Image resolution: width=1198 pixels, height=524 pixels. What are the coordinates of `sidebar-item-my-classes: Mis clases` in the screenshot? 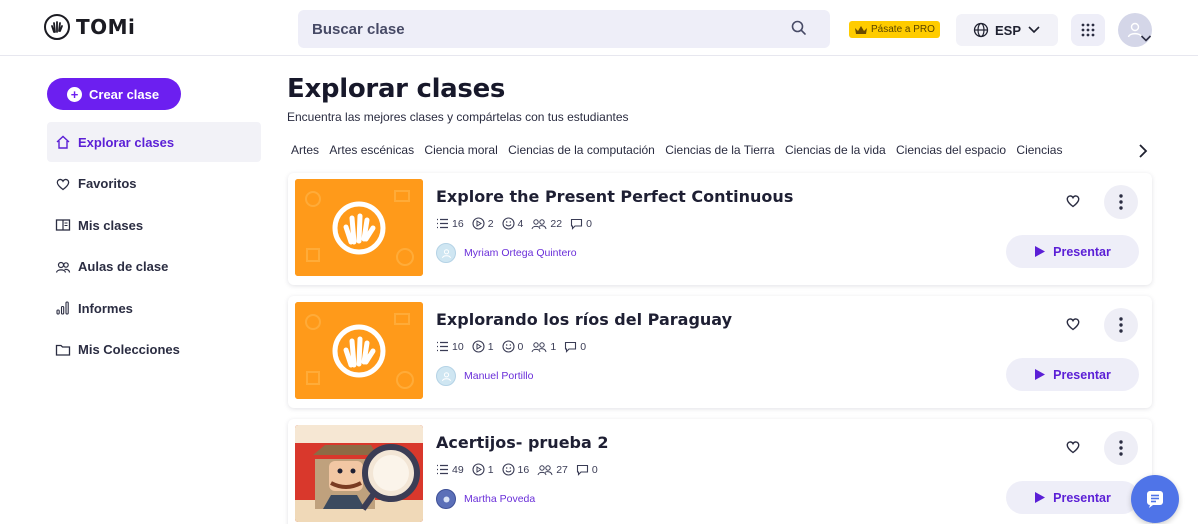 It's located at (154, 225).